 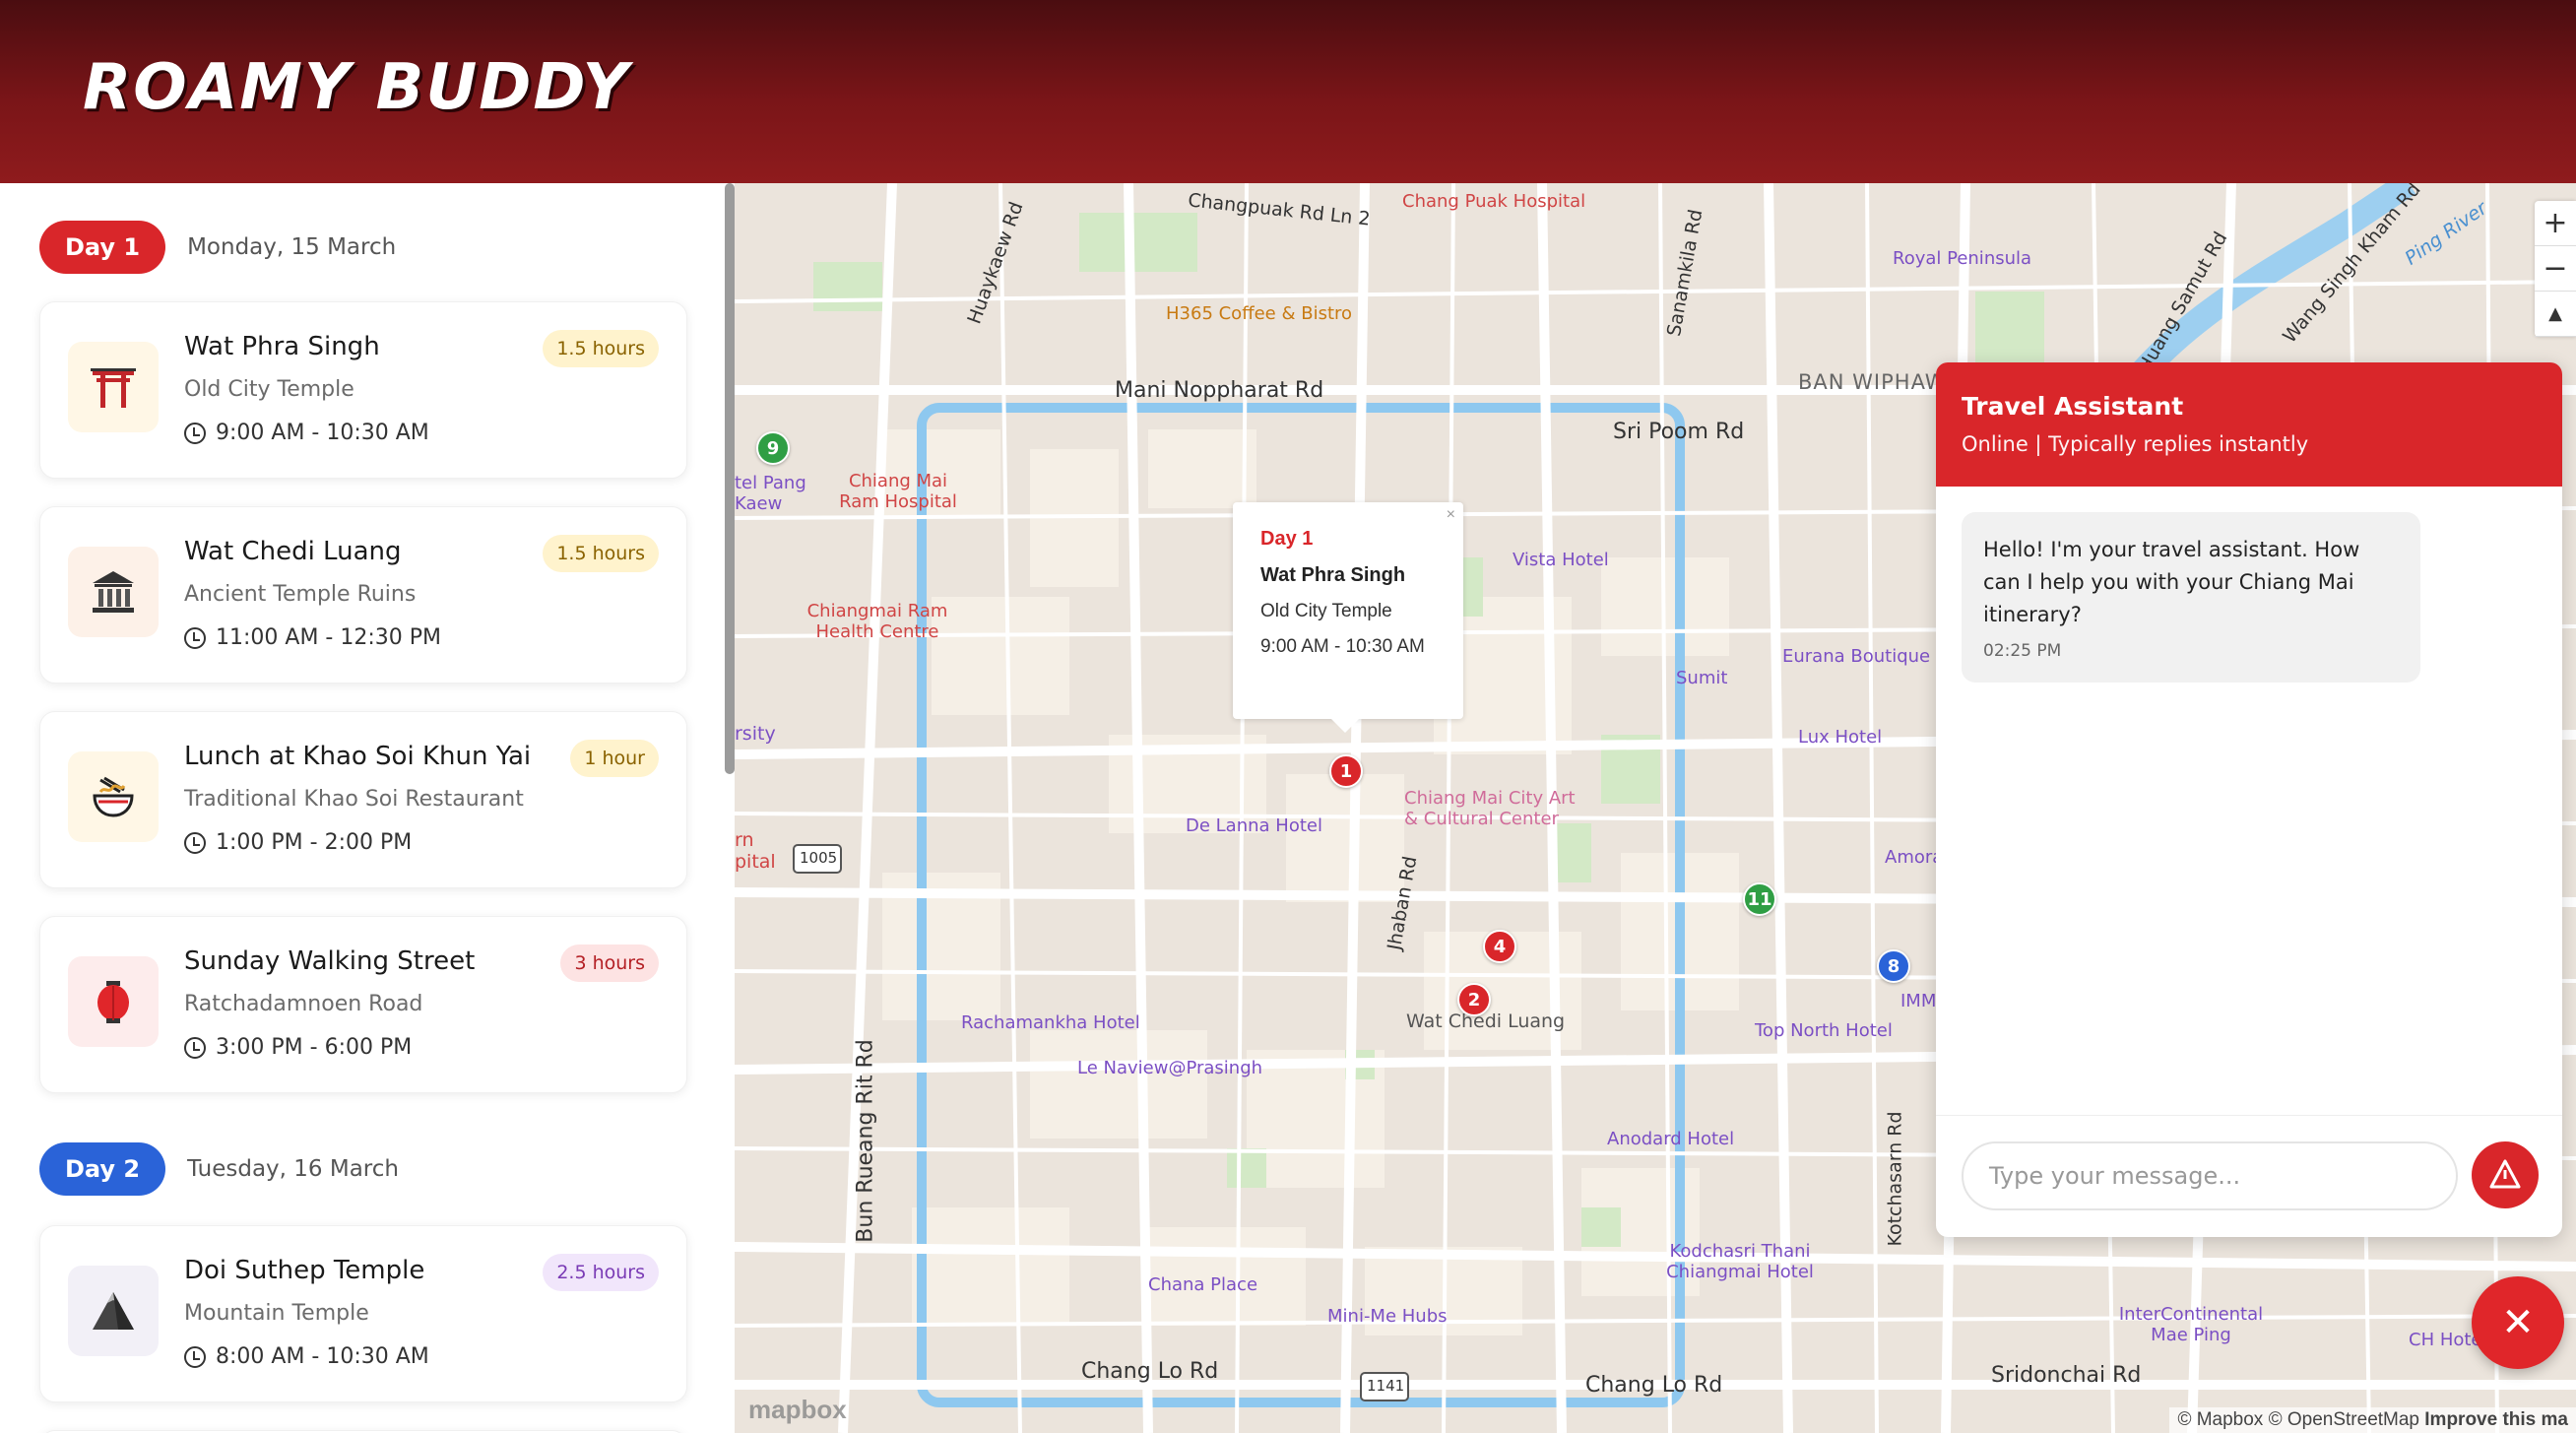 What do you see at coordinates (113, 387) in the screenshot?
I see `torii-gate-icon` at bounding box center [113, 387].